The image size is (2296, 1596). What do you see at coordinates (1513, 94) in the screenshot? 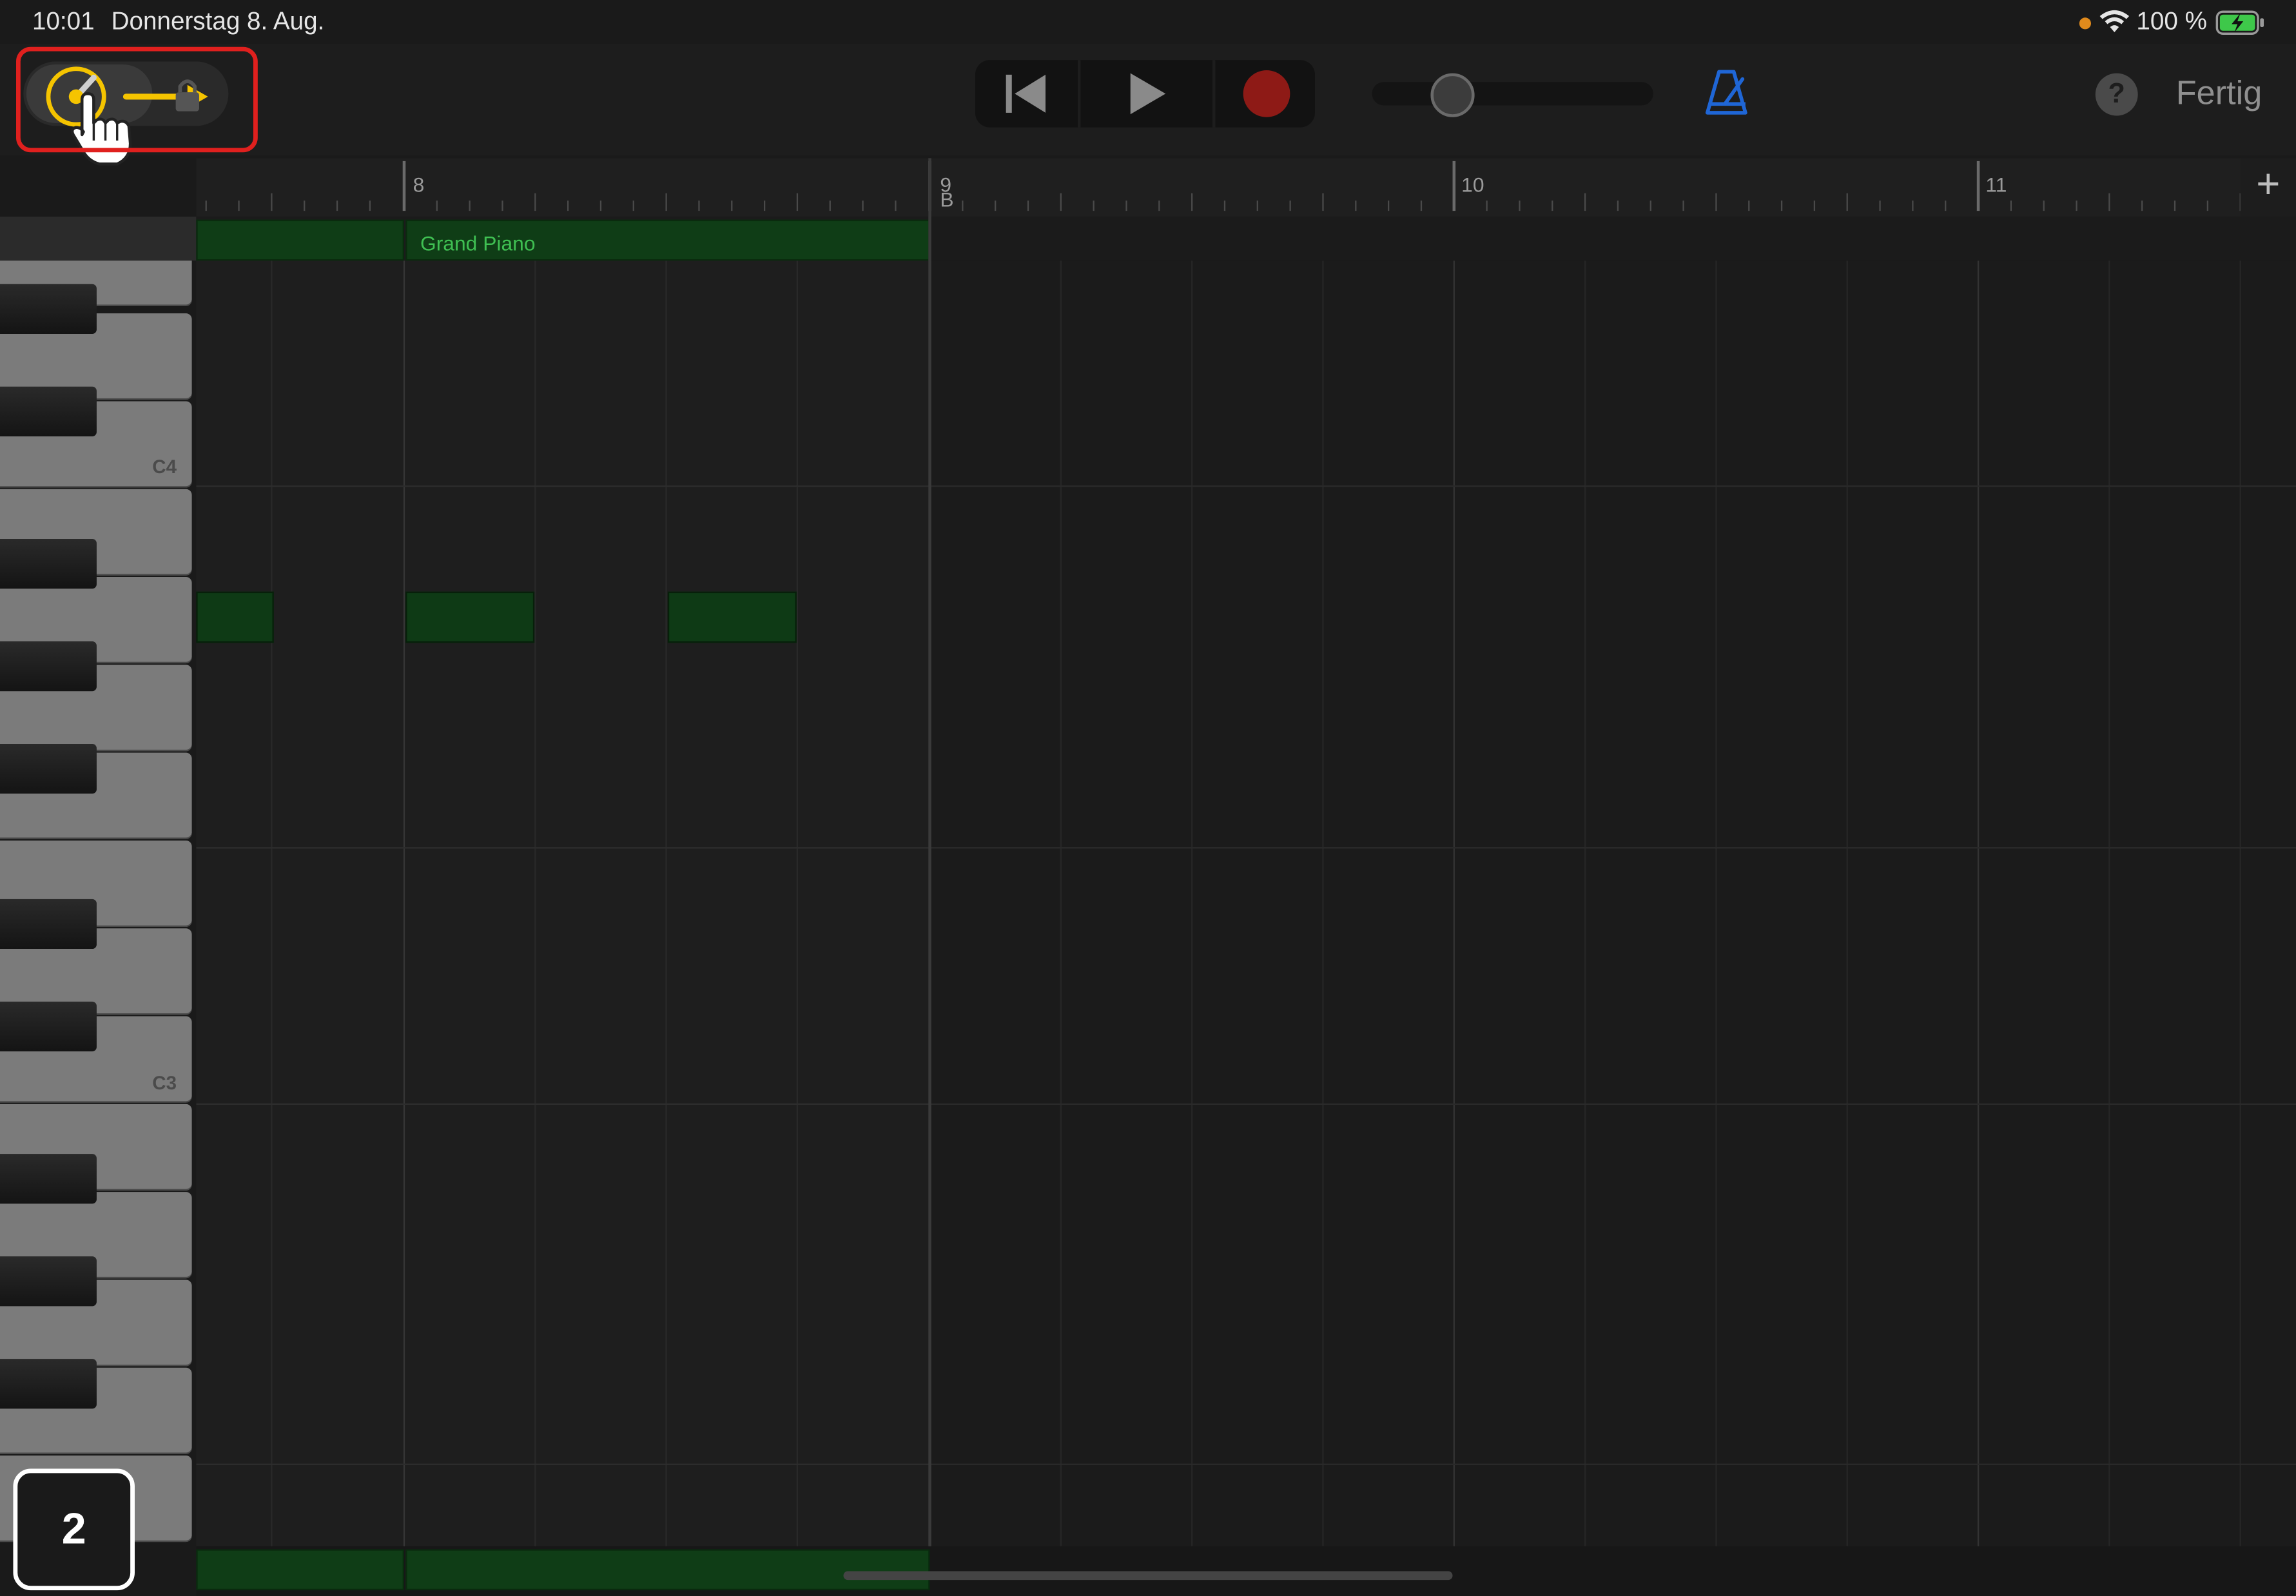
I see `volume-slider` at bounding box center [1513, 94].